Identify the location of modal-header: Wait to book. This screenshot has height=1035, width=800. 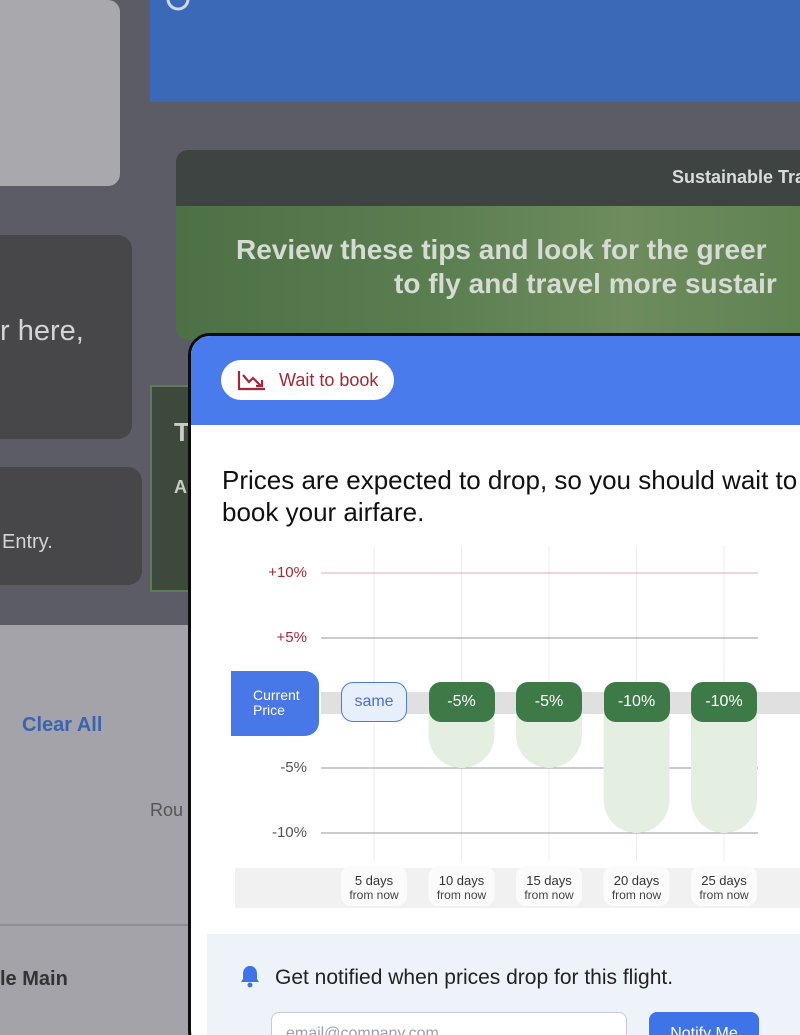
(495, 380).